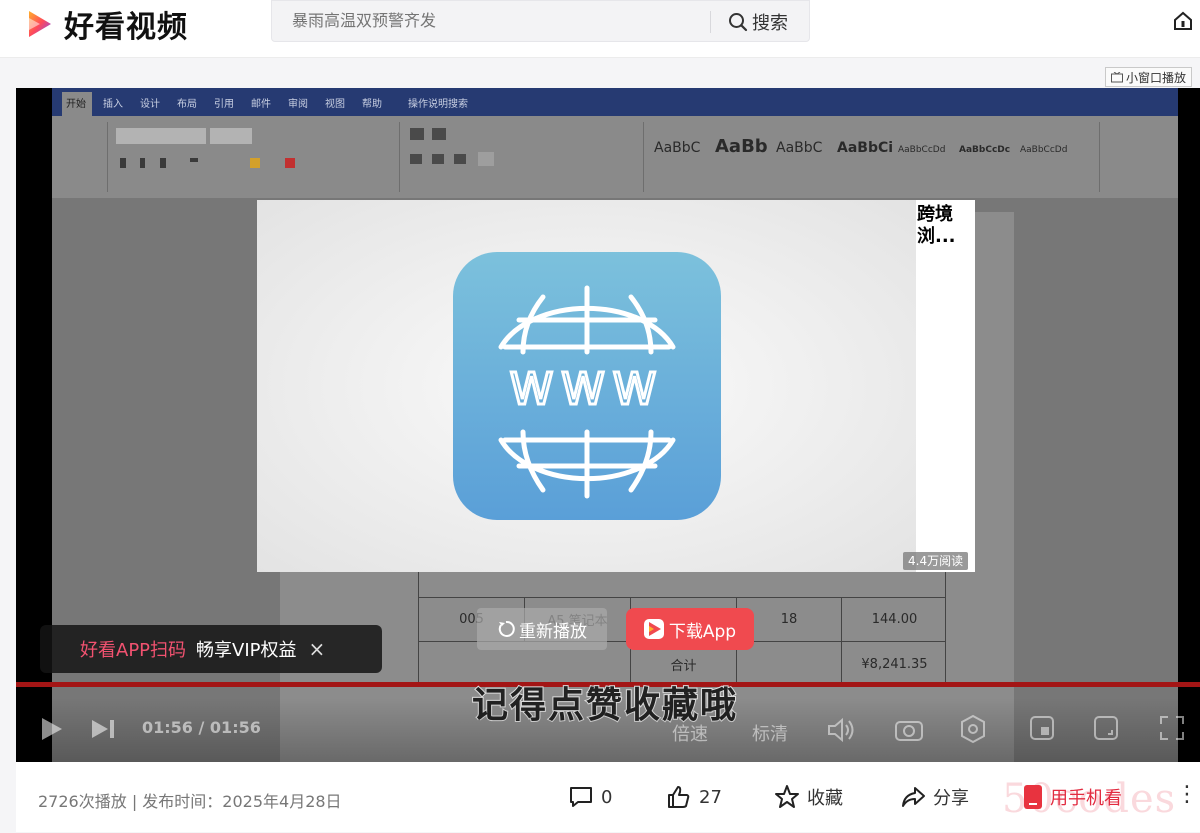 This screenshot has width=1200, height=833. I want to click on share-button: 分享, so click(934, 797).